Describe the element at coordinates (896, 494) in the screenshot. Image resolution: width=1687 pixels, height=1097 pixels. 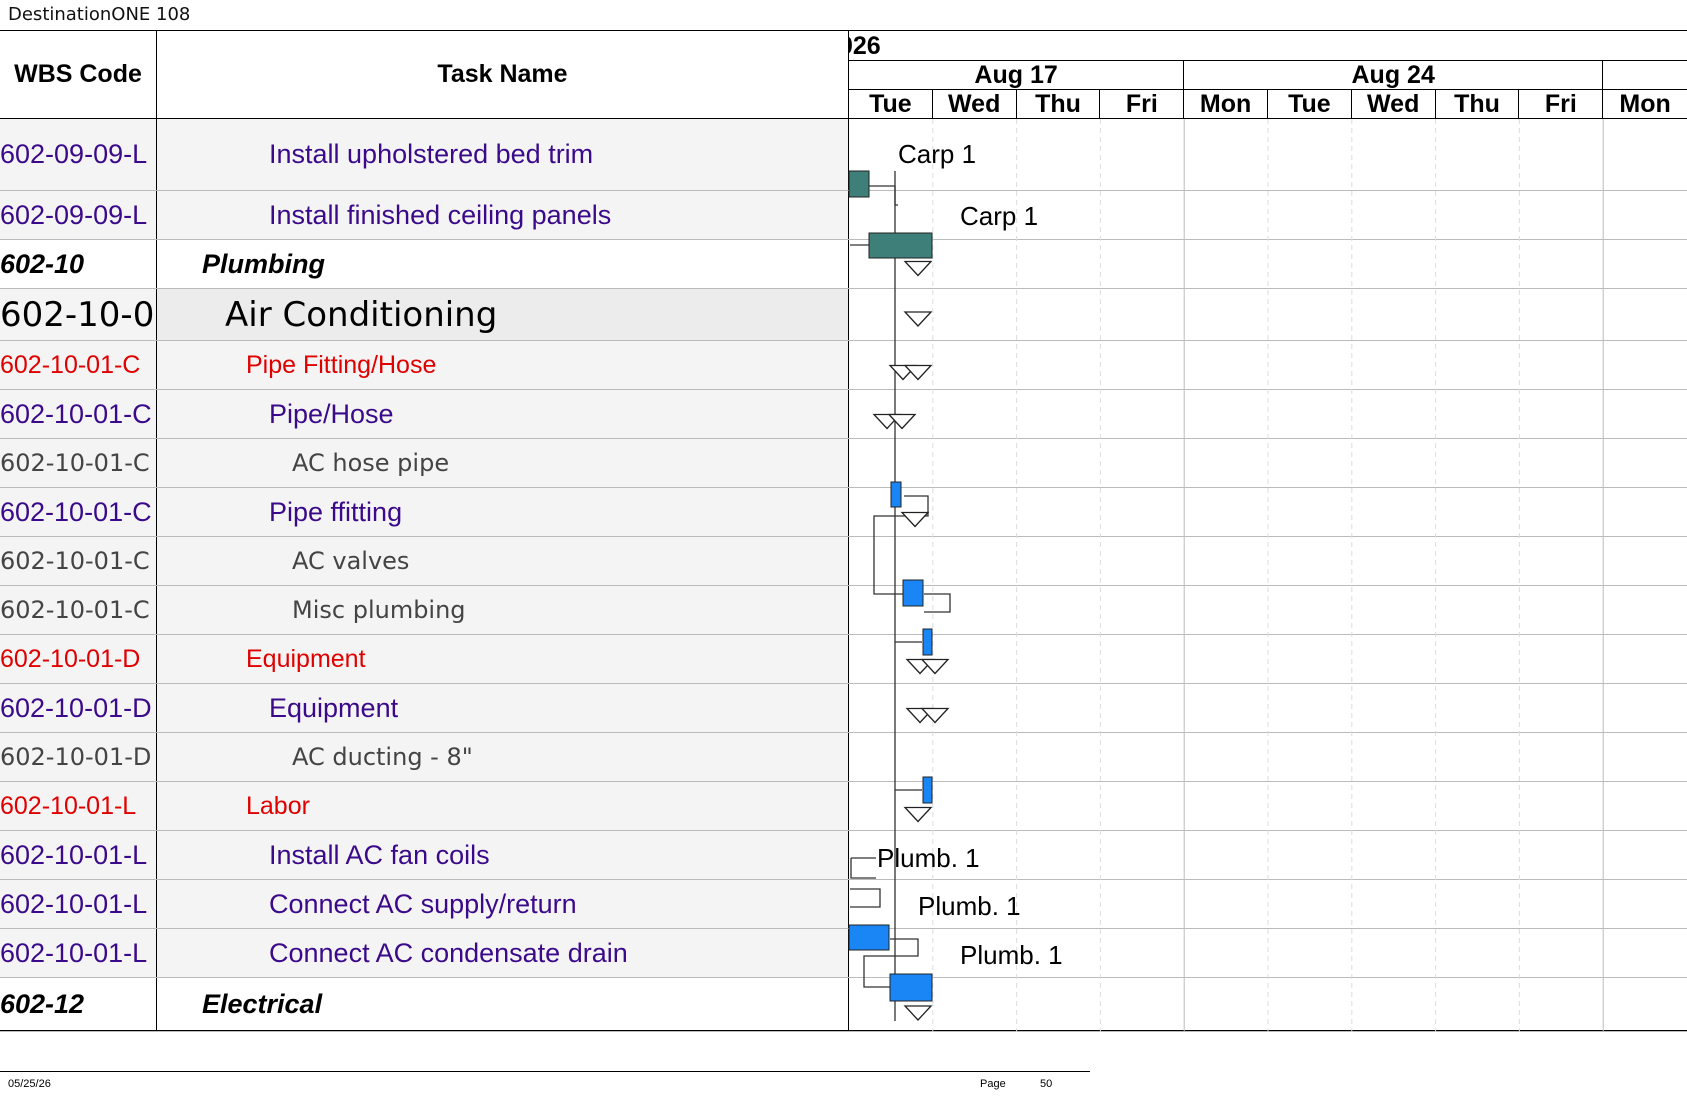
I see `task-bar-ac-hose-pipe` at that location.